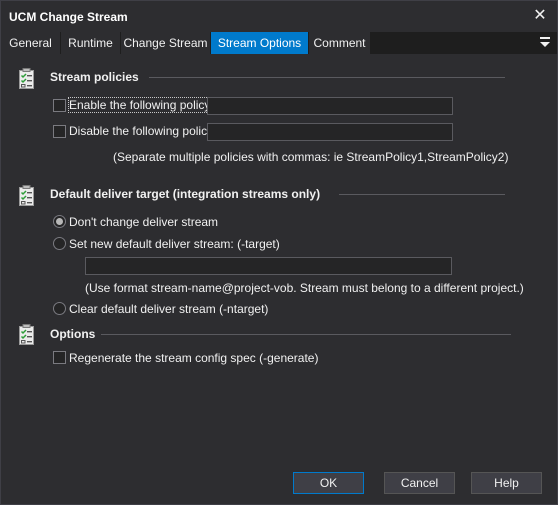 The width and height of the screenshot is (558, 505). What do you see at coordinates (330, 132) in the screenshot?
I see `disable-policy-input` at bounding box center [330, 132].